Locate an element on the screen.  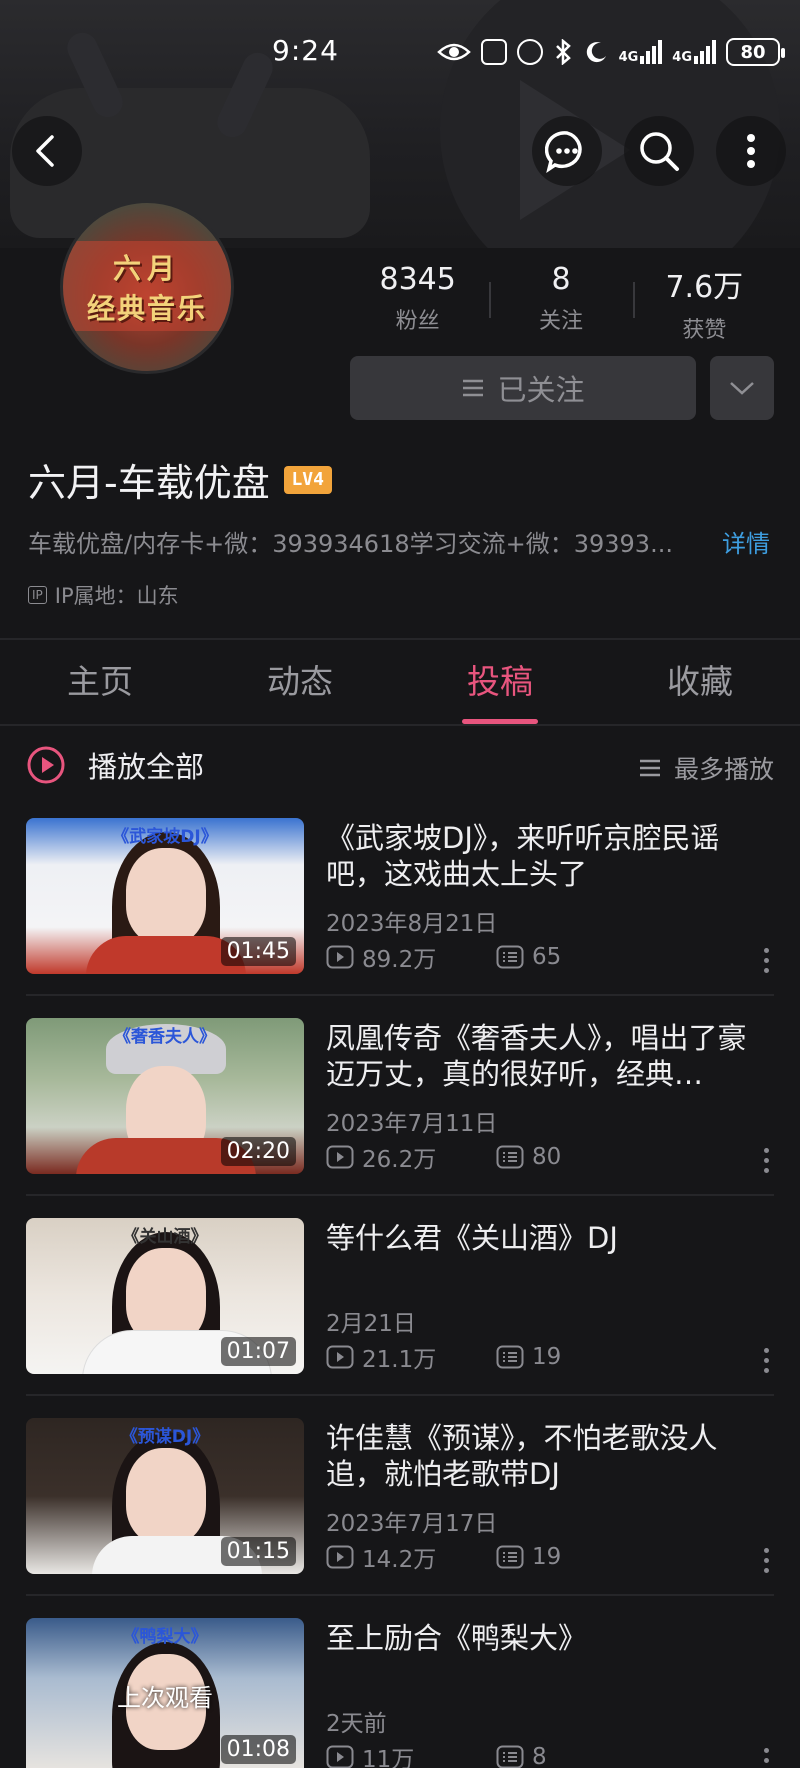
avatar: 六月 经典音乐 is located at coordinates (147, 287).